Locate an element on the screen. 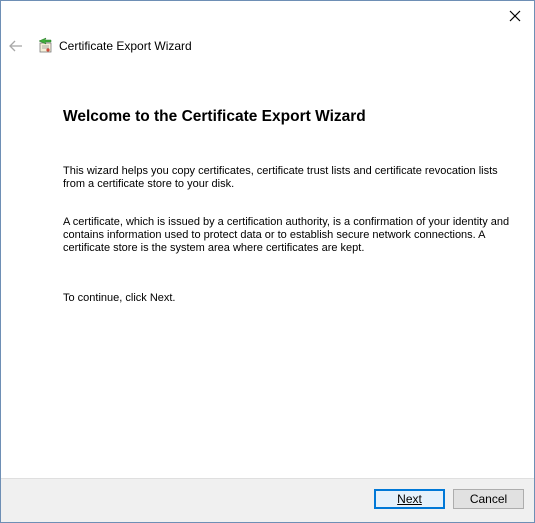 The width and height of the screenshot is (535, 523). cancel-button-label: Cancel is located at coordinates (488, 499).